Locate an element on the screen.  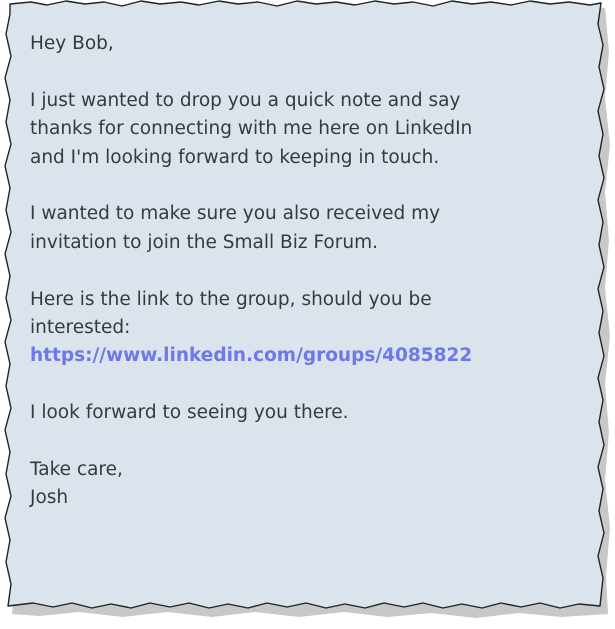
paragraph2-line-2: invitation to join the Small Biz Forum. is located at coordinates (204, 242).